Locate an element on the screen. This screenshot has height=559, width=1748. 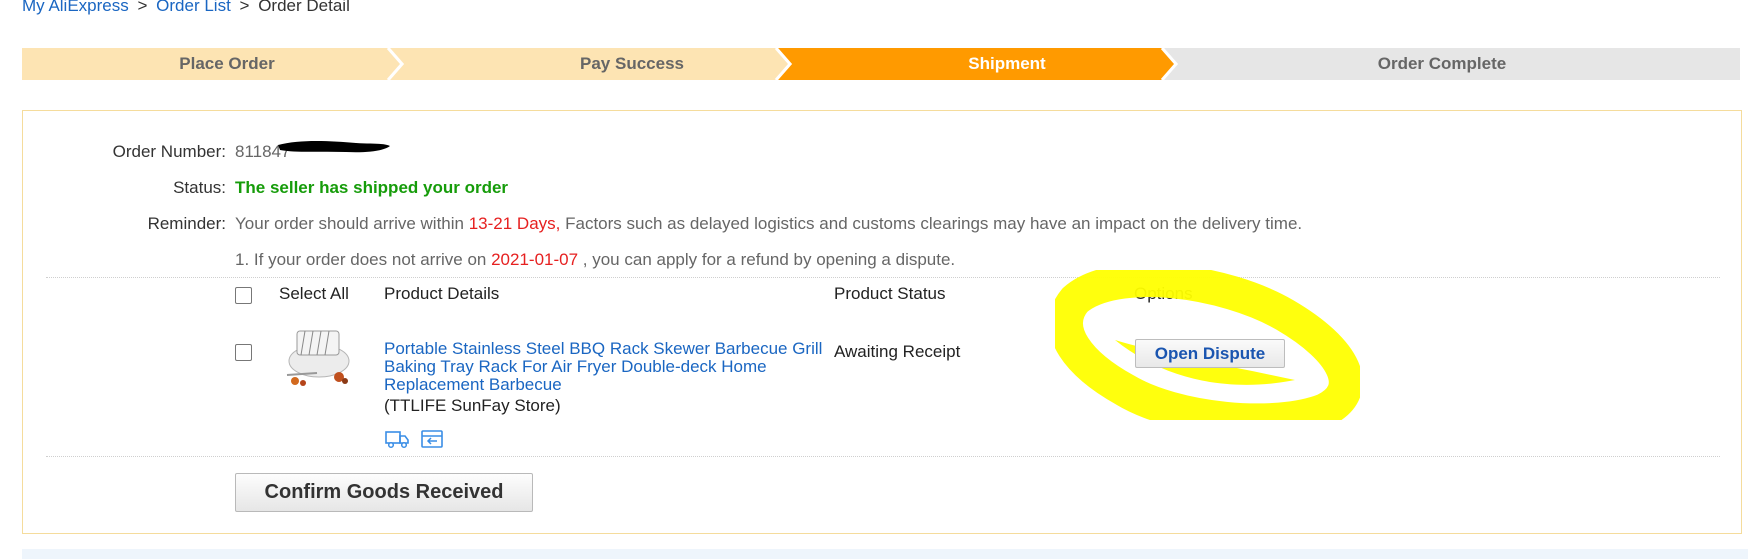
select-all-label: Select All is located at coordinates (314, 293).